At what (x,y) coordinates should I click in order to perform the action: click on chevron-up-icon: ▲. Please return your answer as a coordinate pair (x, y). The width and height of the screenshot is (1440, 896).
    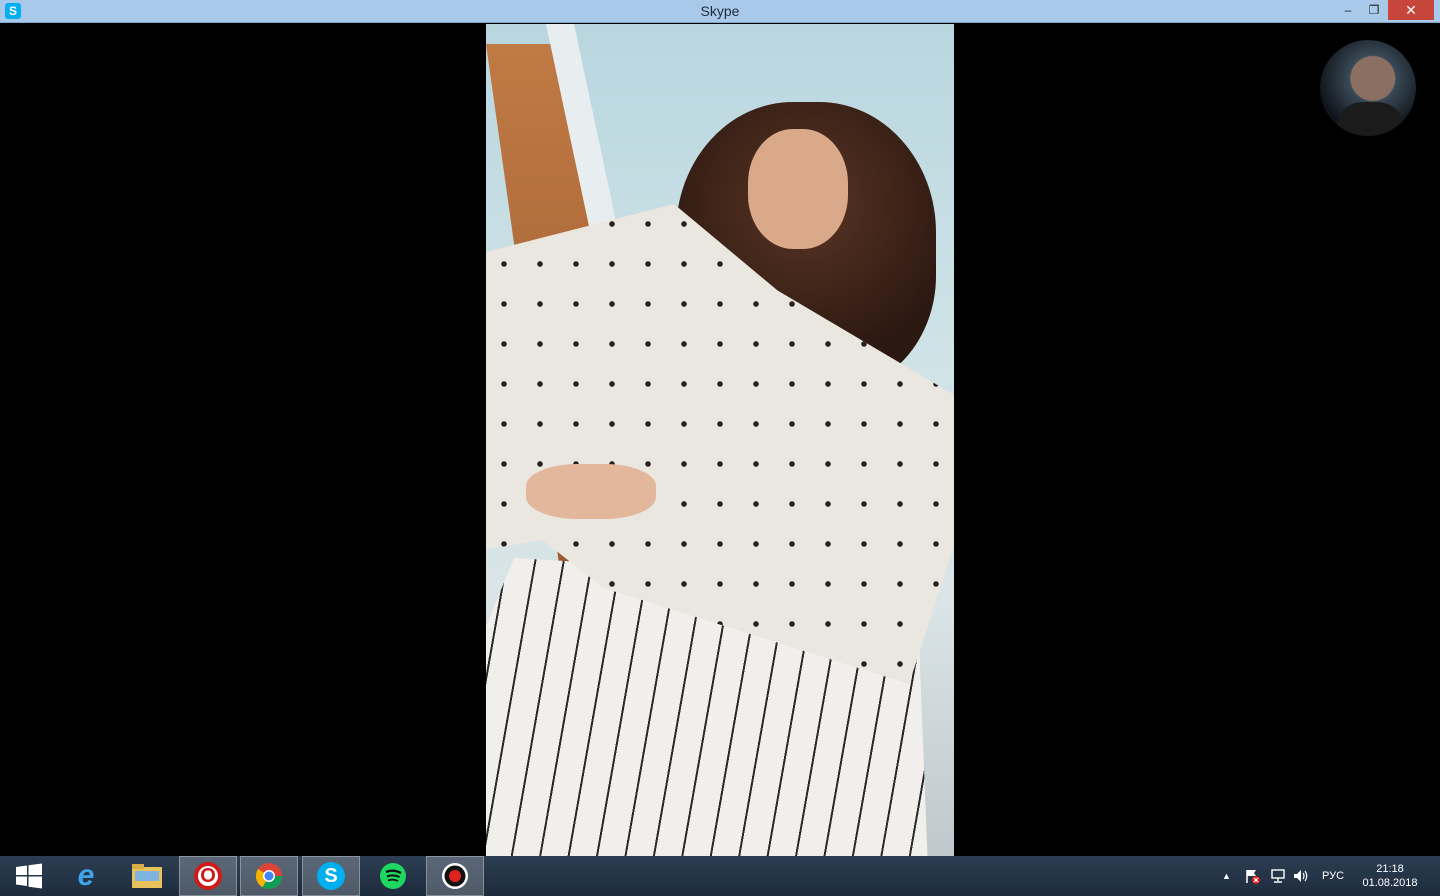
    Looking at the image, I should click on (1226, 876).